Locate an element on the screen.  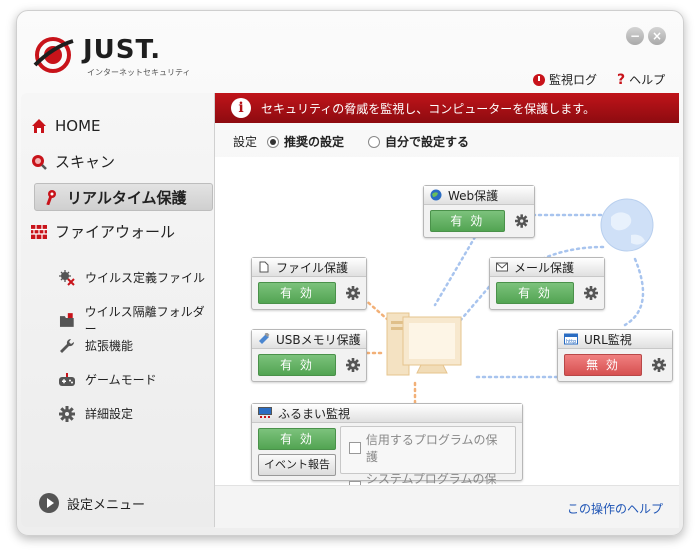
monitor-log-link: 監視ログ is located at coordinates (565, 79).